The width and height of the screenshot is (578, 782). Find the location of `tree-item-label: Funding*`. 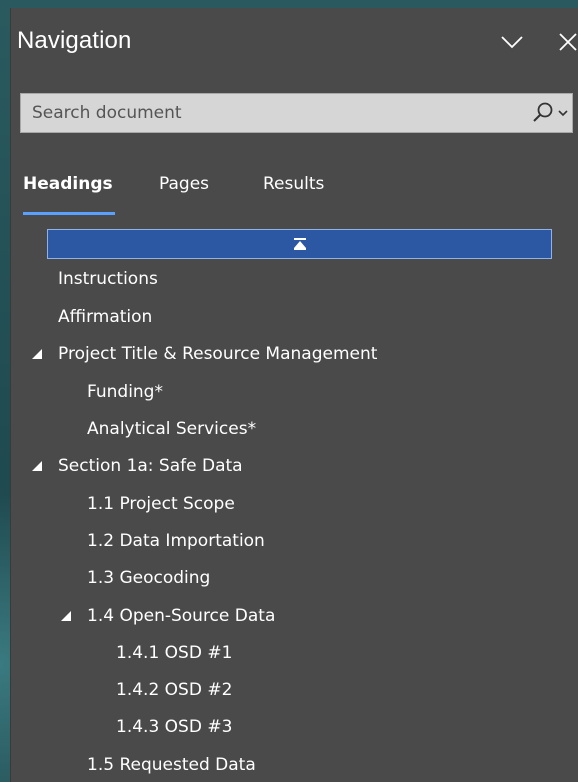

tree-item-label: Funding* is located at coordinates (125, 392).